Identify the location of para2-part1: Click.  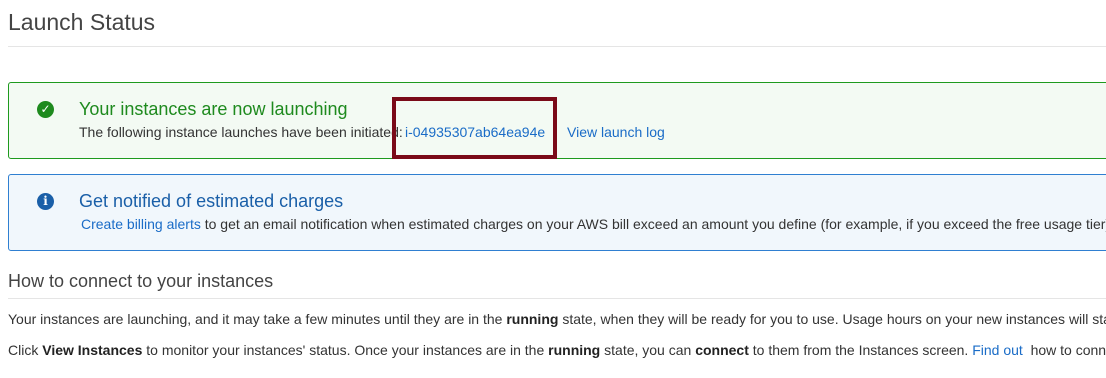
(25, 350).